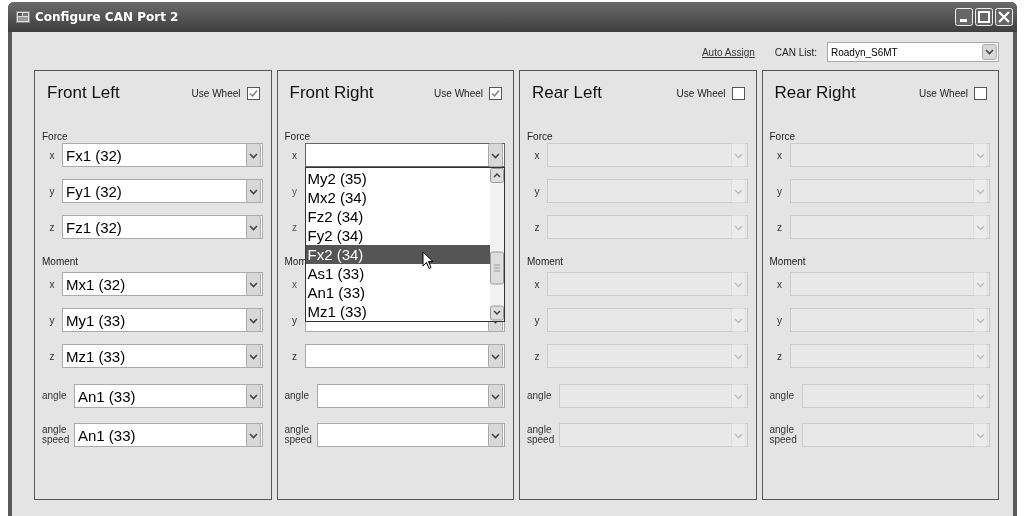 The width and height of the screenshot is (1025, 516). I want to click on app-icon, so click(23, 17).